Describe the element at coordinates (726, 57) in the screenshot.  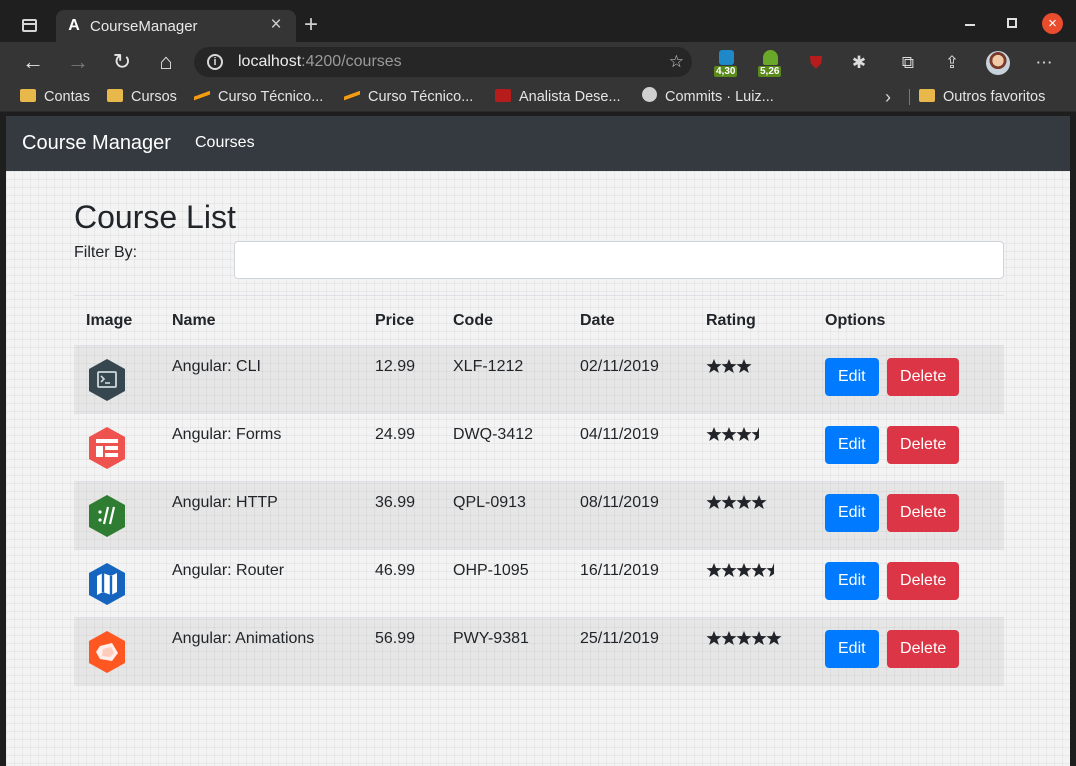
I see `extension-weather-square` at that location.